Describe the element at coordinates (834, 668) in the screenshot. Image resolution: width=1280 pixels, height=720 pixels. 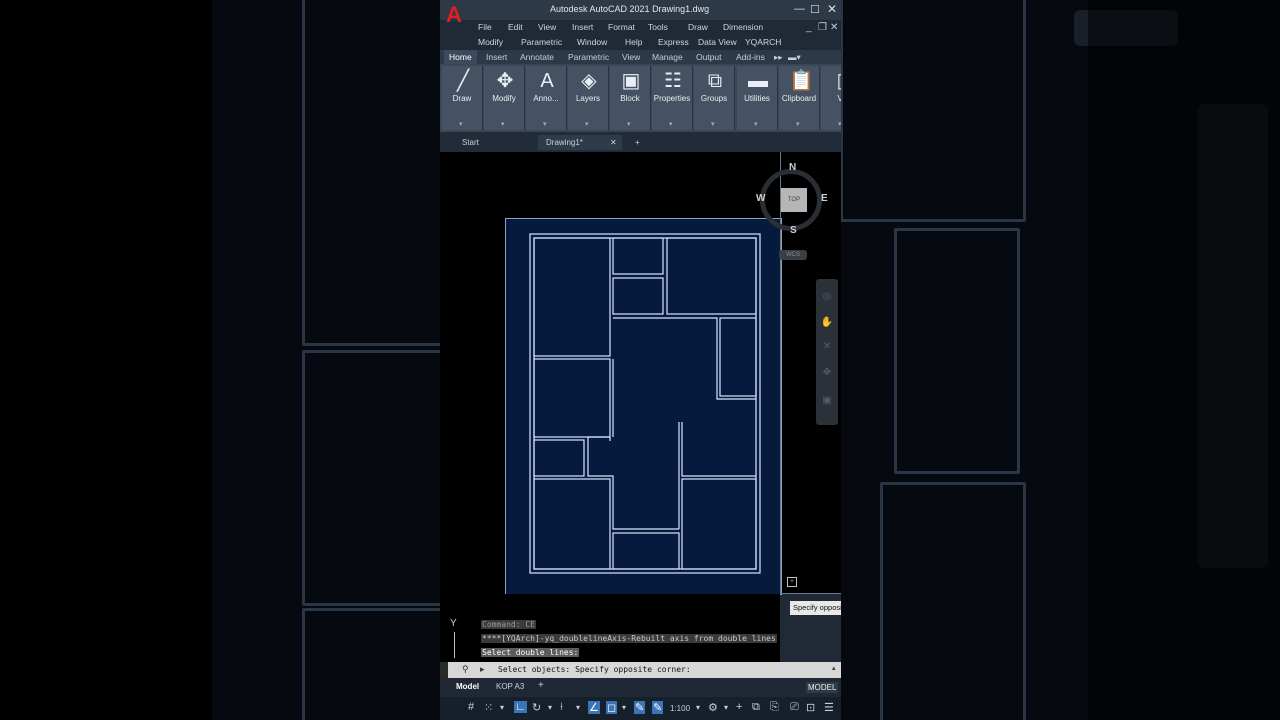
I see `command-history-toggle-icon: ▴` at that location.